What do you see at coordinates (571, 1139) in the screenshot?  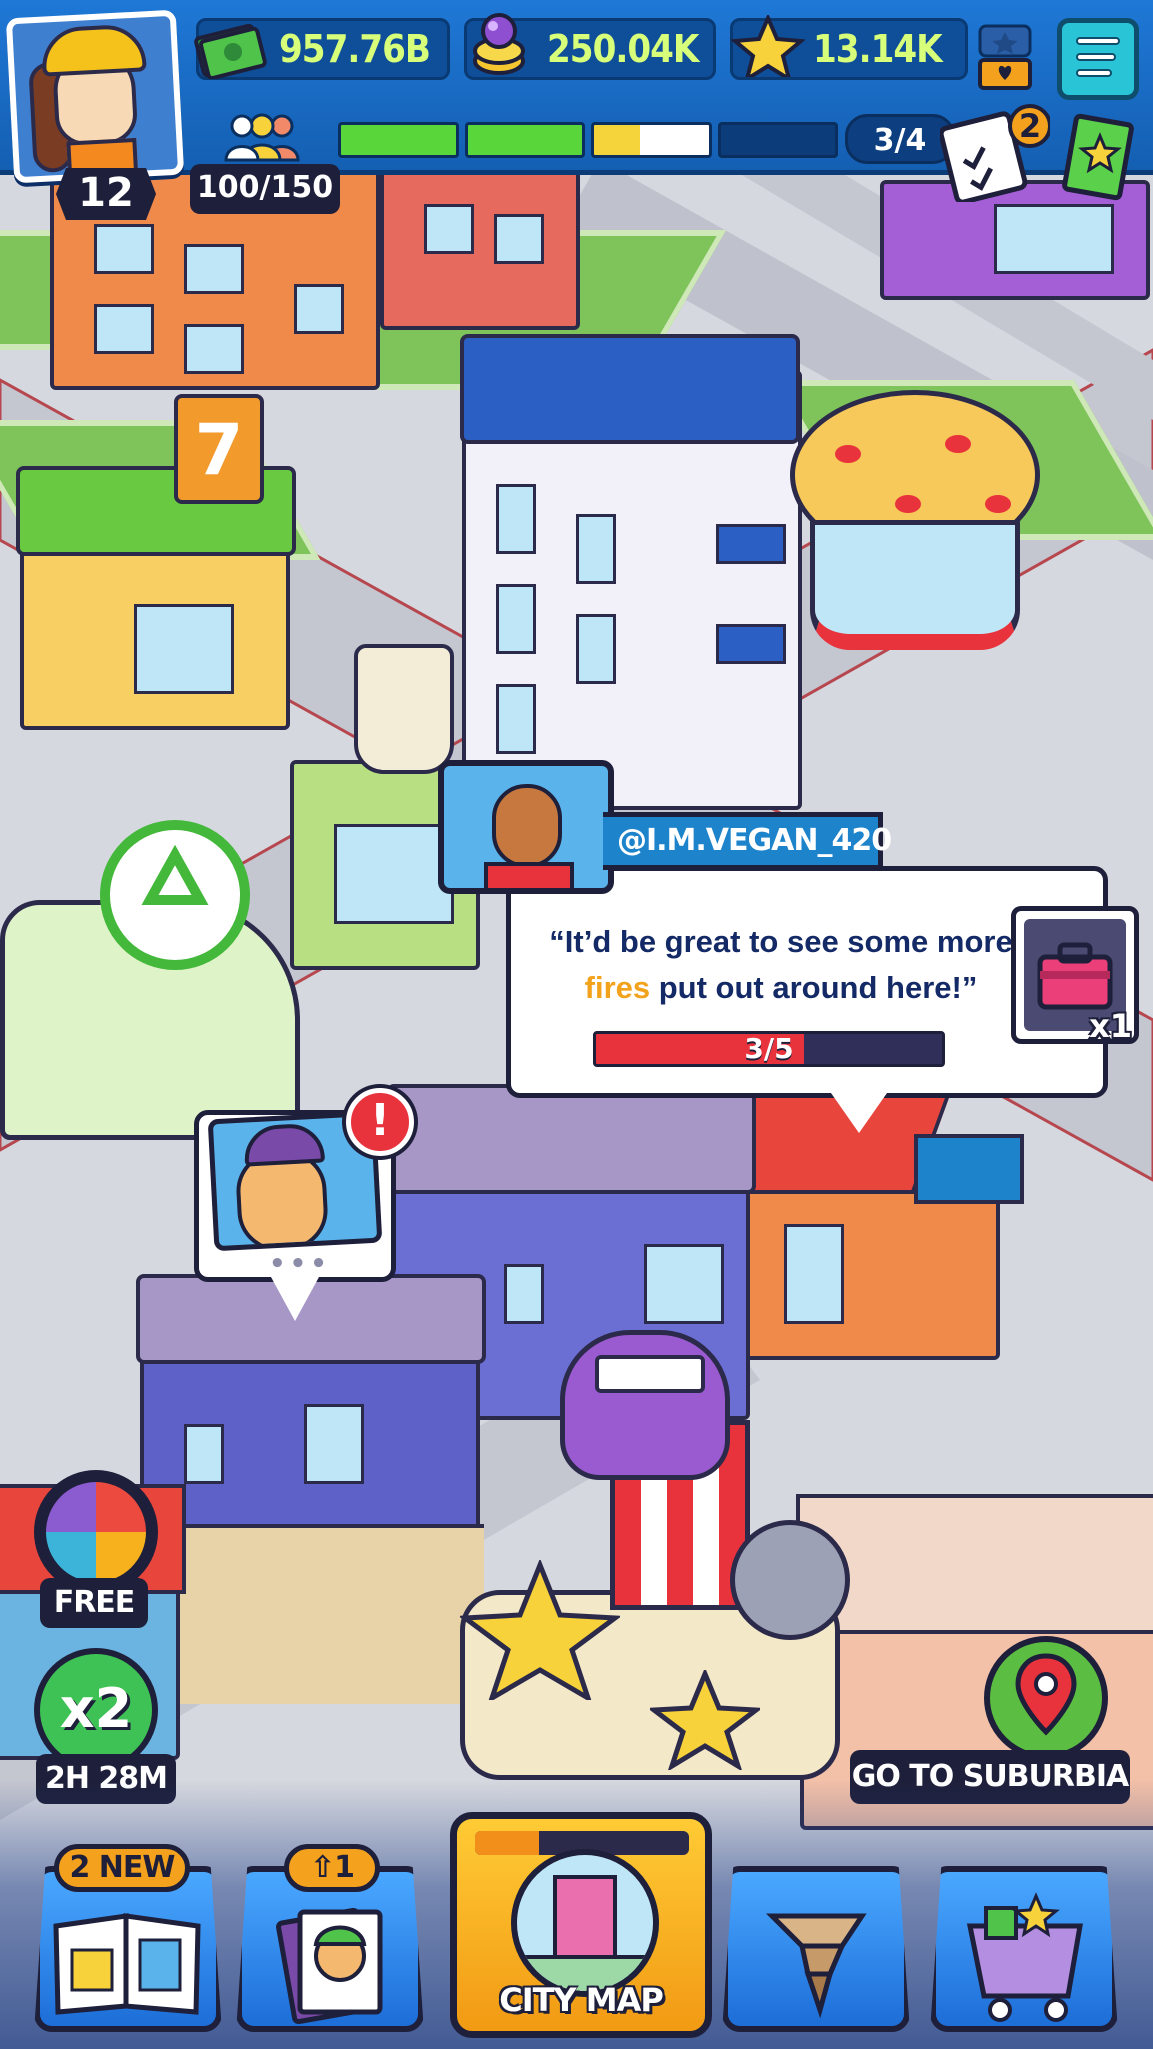 I see `purple-rooftop` at bounding box center [571, 1139].